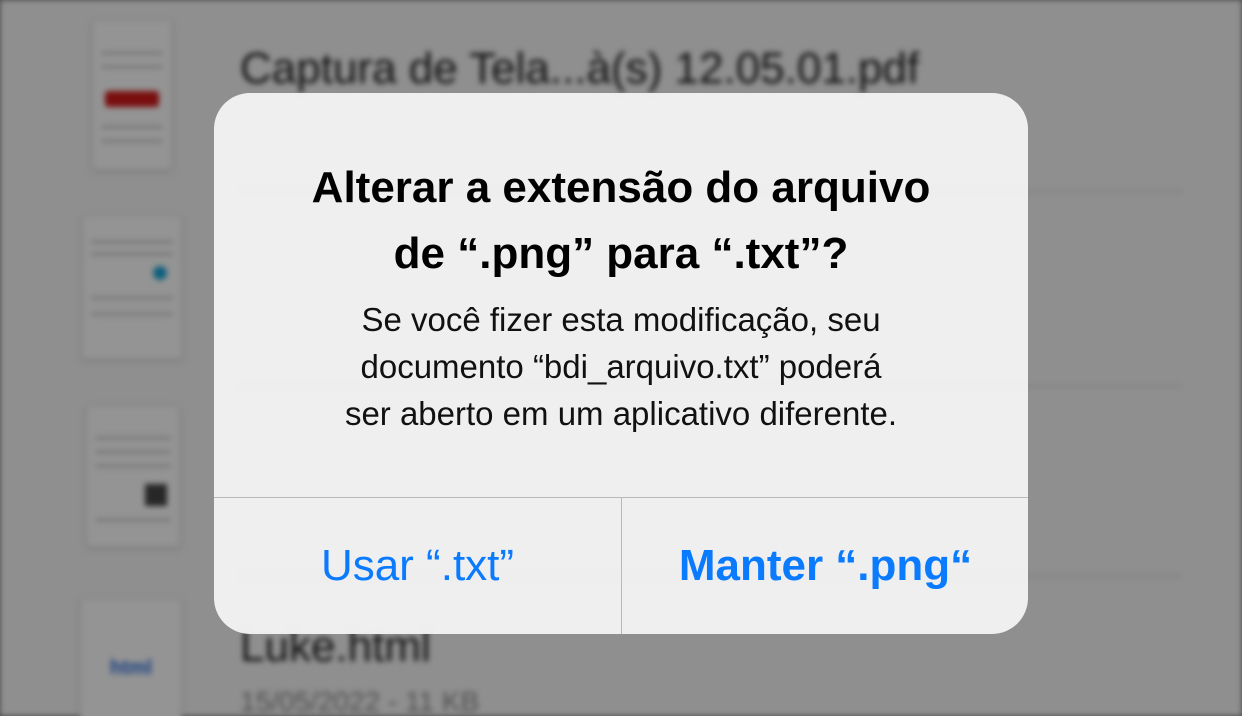 The width and height of the screenshot is (1242, 716). I want to click on alert-message-line-1: Se você fizer esta modificação, seu, so click(621, 319).